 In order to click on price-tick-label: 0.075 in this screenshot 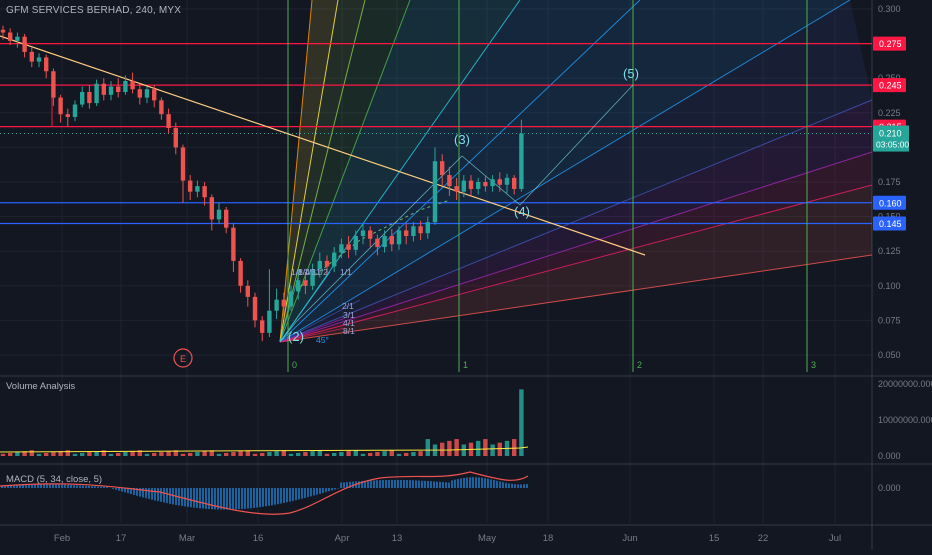, I will do `click(889, 320)`.